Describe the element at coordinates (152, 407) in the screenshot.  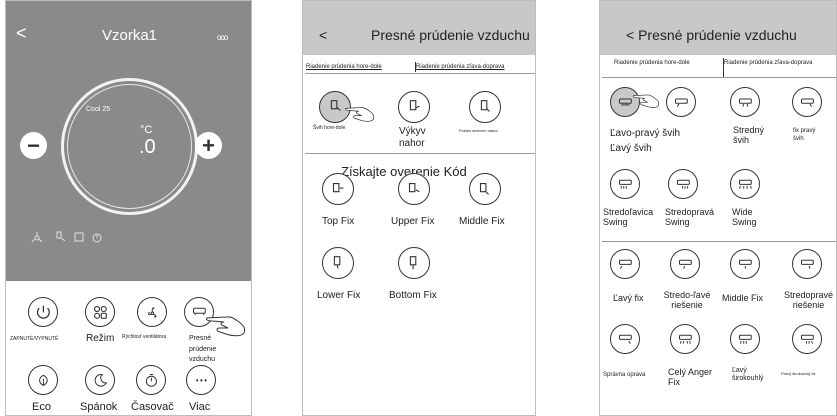
I see `timer-label: Časovač` at that location.